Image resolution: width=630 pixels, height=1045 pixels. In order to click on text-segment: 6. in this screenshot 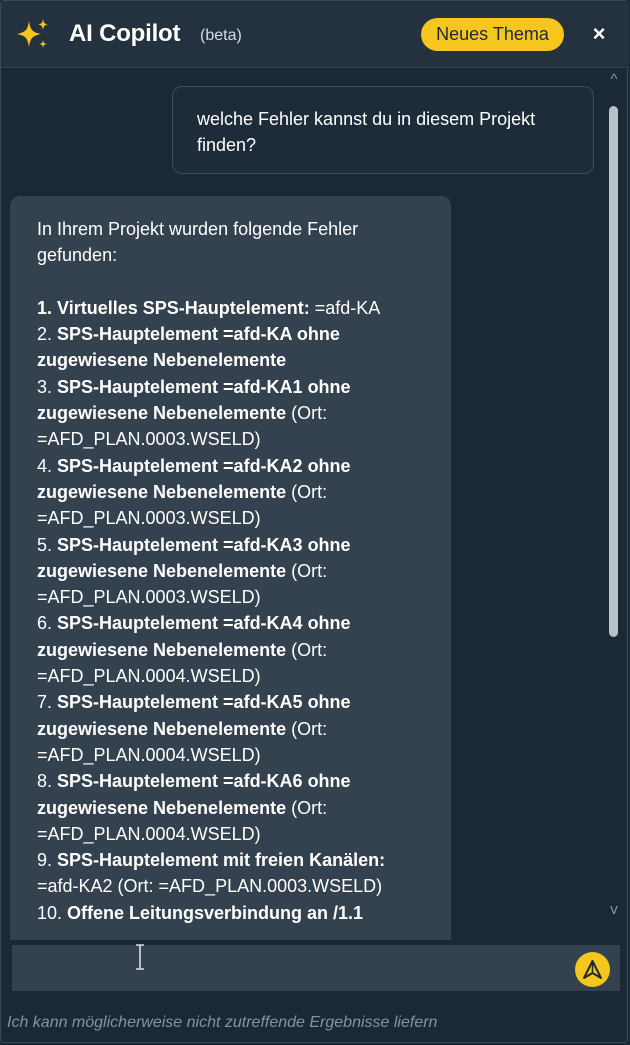, I will do `click(47, 623)`.